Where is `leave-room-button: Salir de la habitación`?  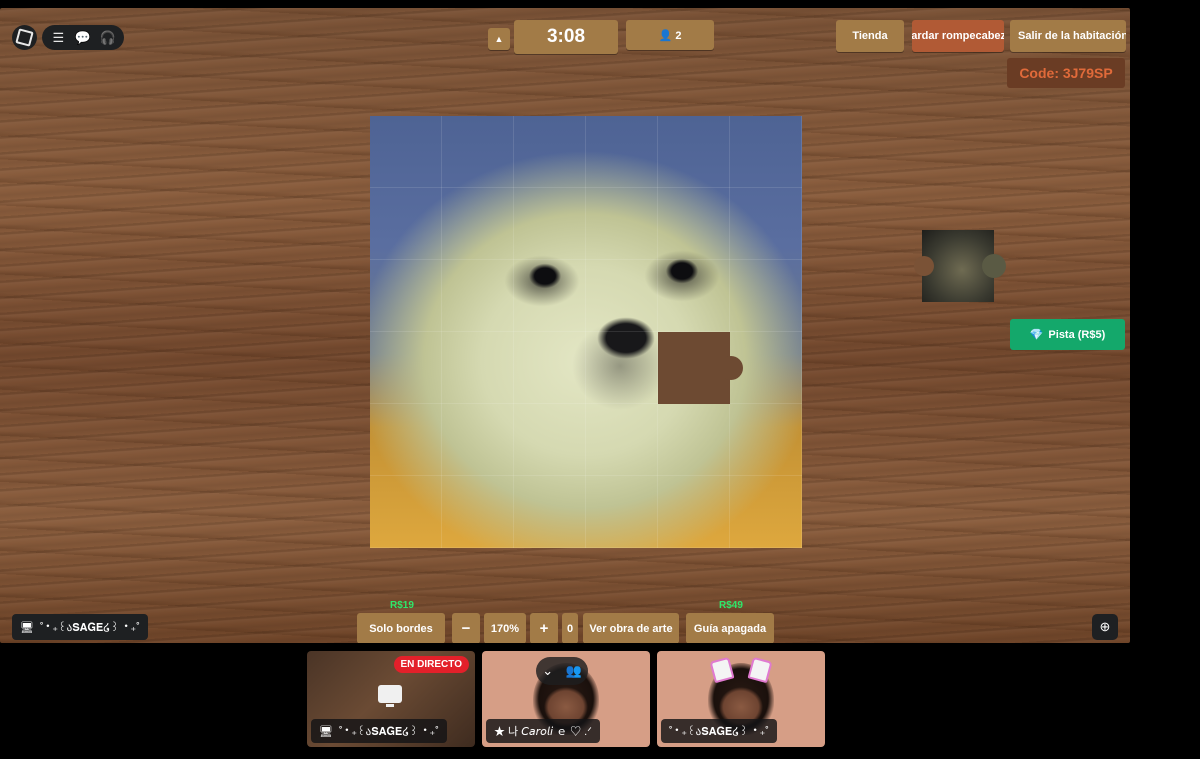
leave-room-button: Salir de la habitación is located at coordinates (1068, 36).